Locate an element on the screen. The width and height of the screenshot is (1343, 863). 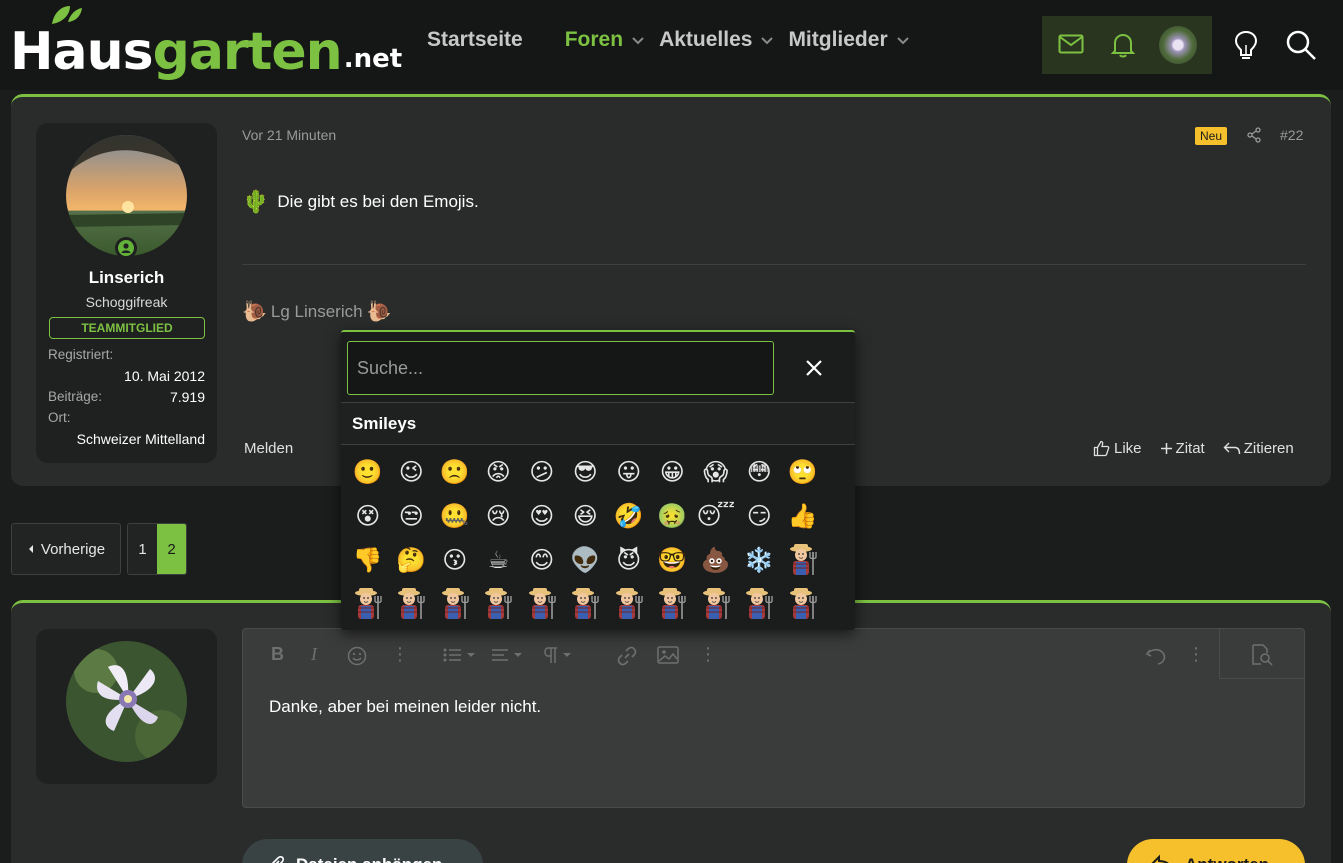
emoji-item: ❄️ is located at coordinates (760, 560).